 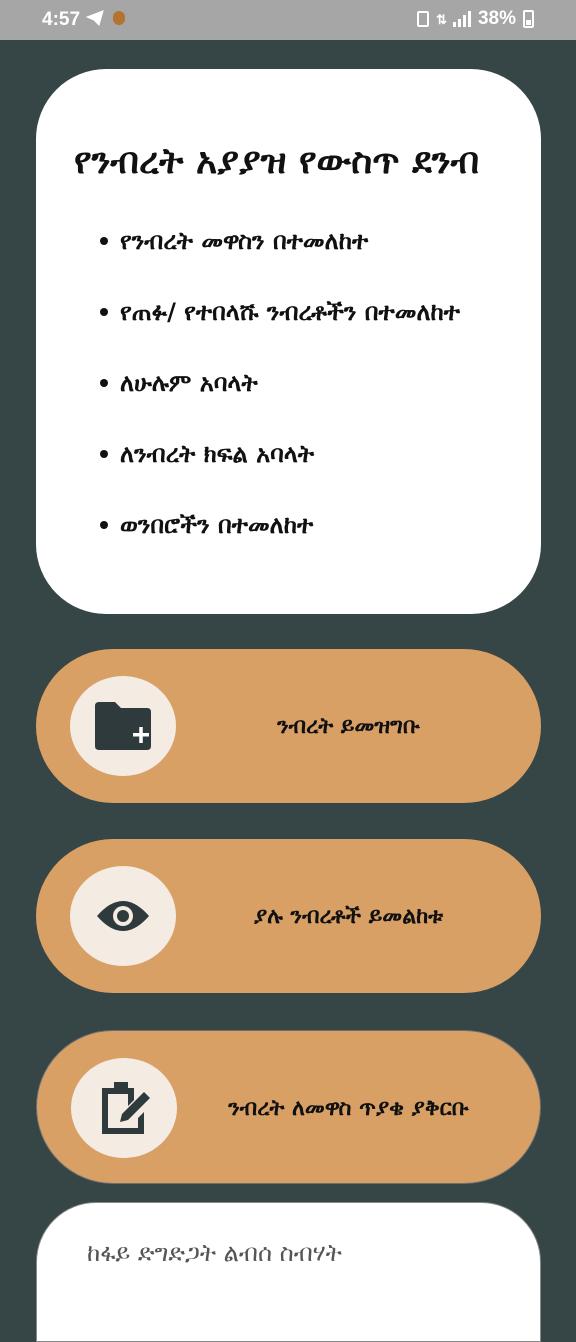 What do you see at coordinates (348, 726) in the screenshot?
I see `register-property-label: ንብረት ይመዝግቡ` at bounding box center [348, 726].